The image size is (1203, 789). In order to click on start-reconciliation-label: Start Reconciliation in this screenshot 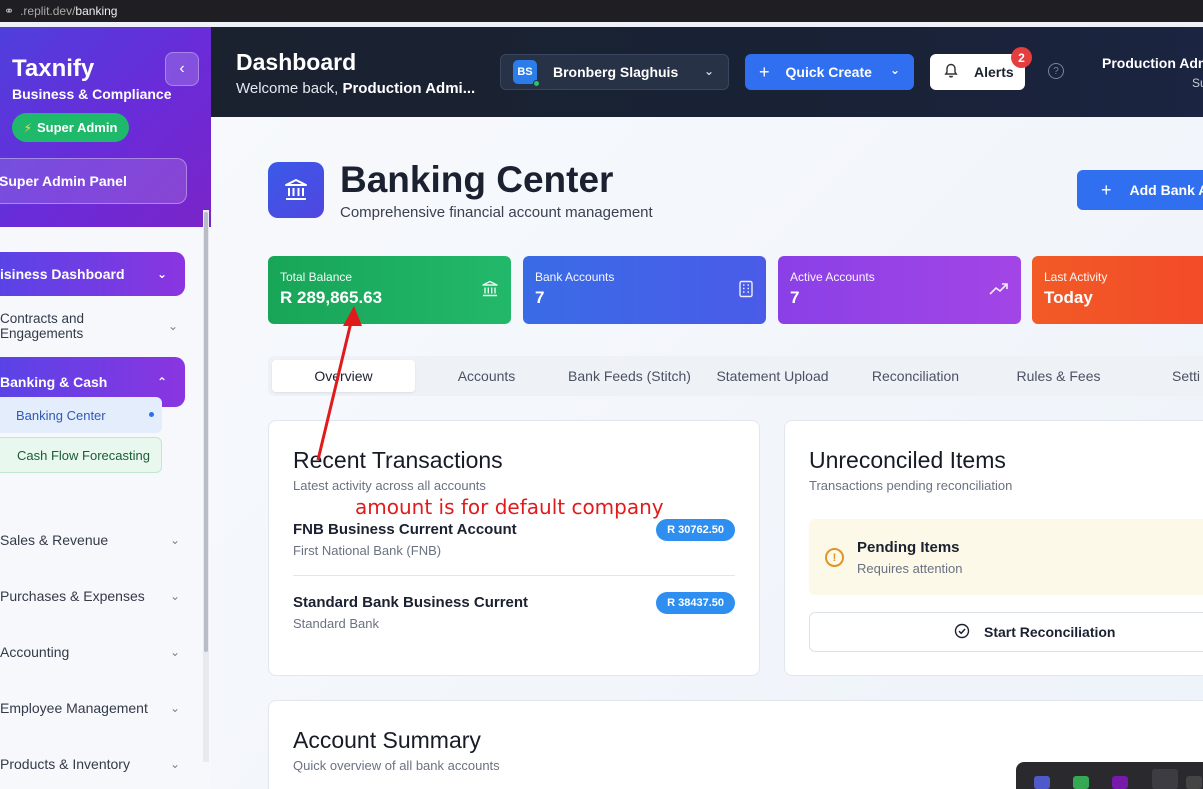, I will do `click(1050, 632)`.